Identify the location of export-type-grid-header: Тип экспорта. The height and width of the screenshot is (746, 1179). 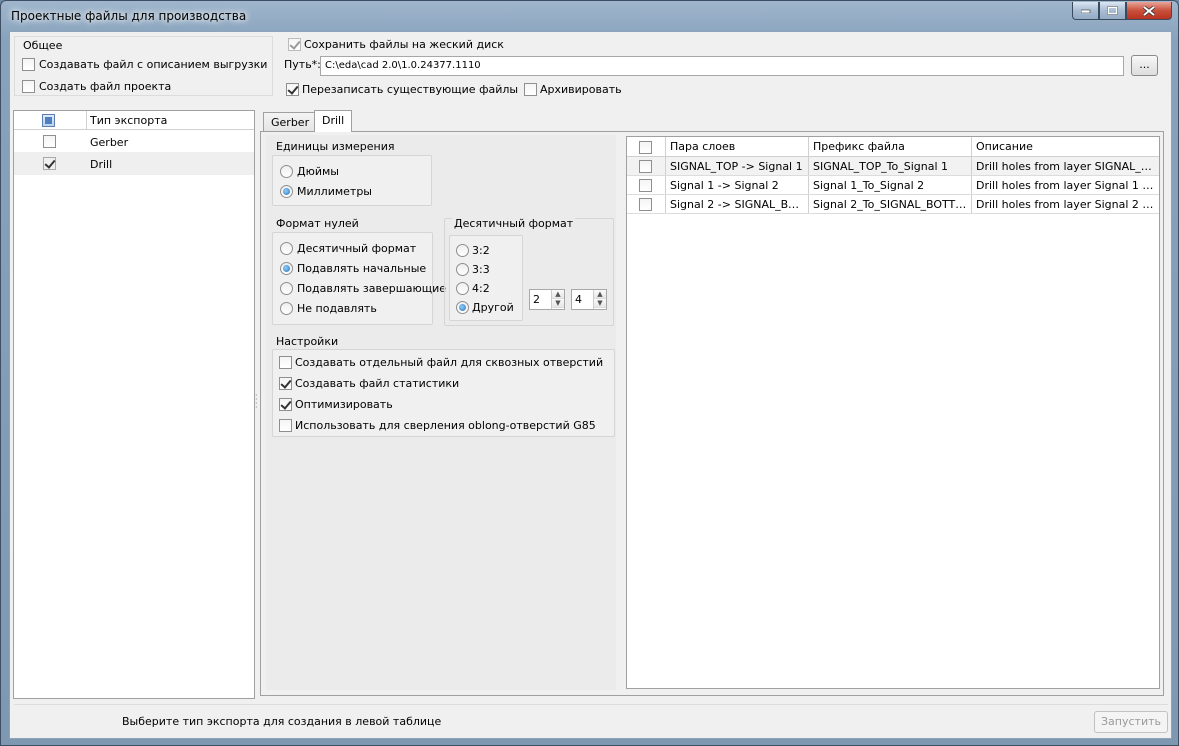
(134, 120).